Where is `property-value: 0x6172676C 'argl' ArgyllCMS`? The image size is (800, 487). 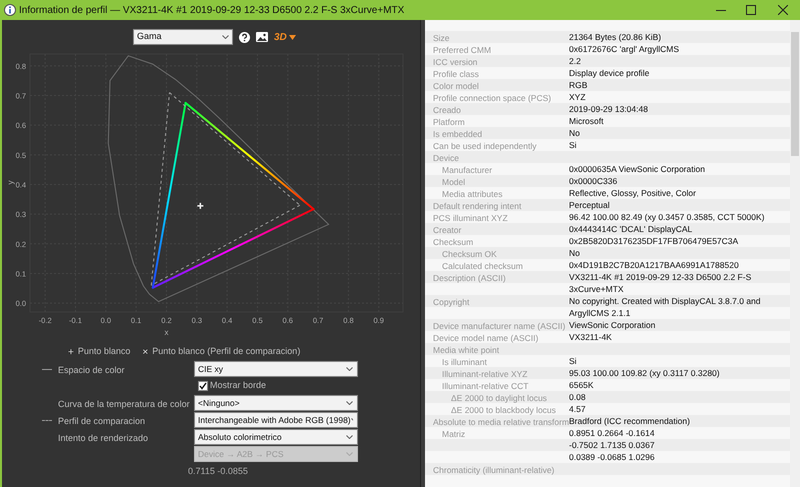
property-value: 0x6172676C 'argl' ArgyllCMS is located at coordinates (624, 49).